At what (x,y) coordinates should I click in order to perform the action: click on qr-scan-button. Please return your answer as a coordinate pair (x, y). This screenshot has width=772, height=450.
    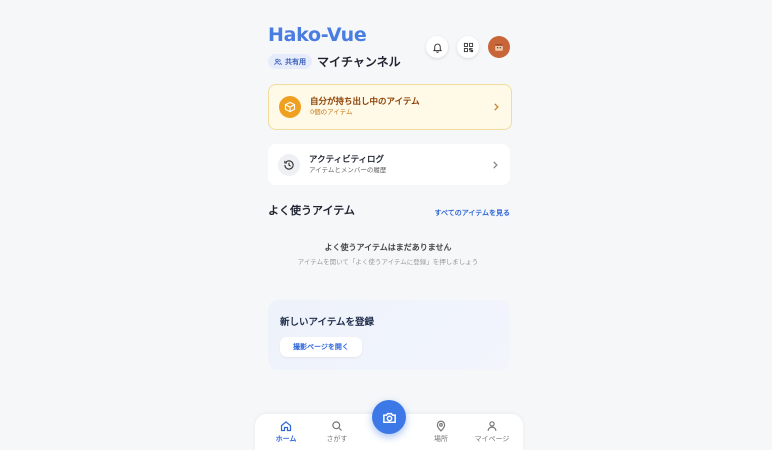
    Looking at the image, I should click on (468, 47).